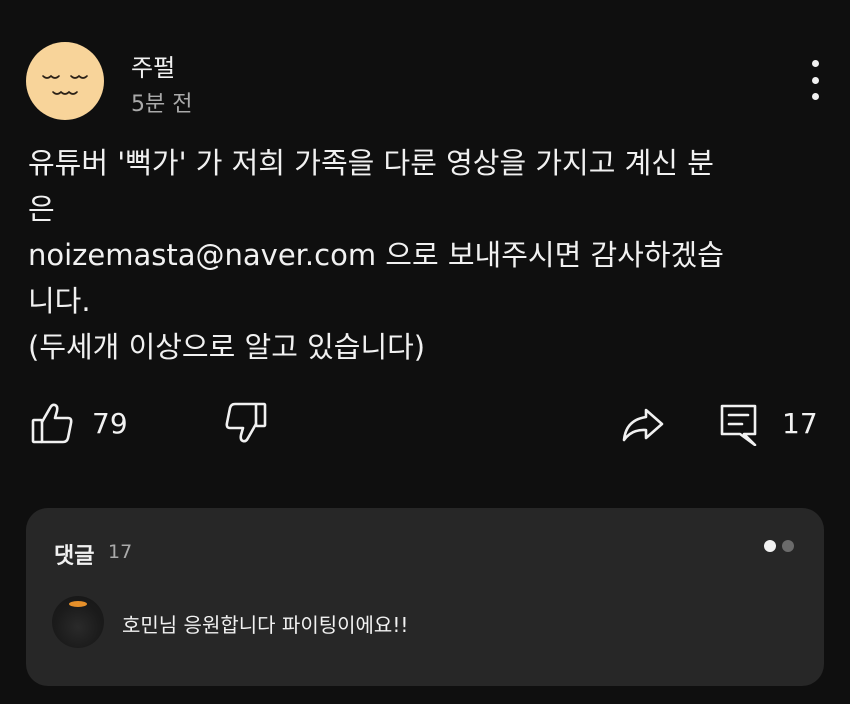 This screenshot has width=850, height=704. I want to click on post-body-line: (두세개 이상으로 알고 있습니다), so click(227, 347).